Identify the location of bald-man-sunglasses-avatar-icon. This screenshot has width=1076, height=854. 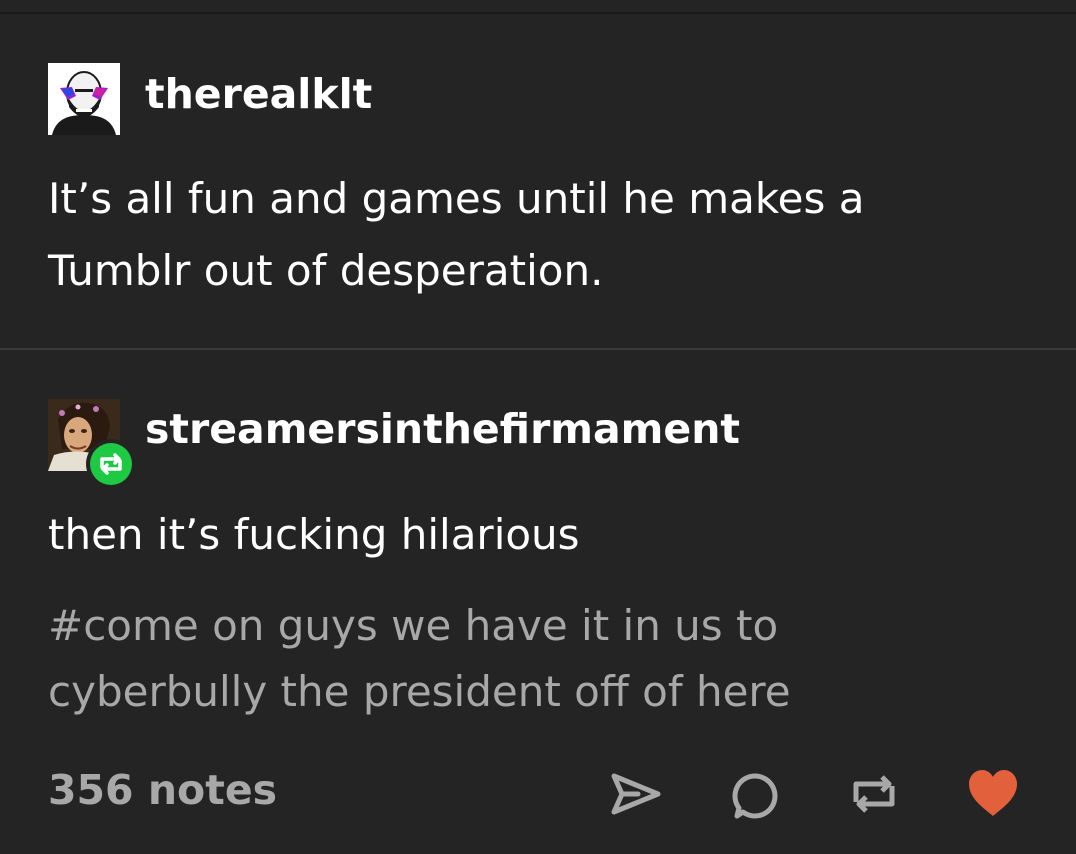
(84, 99).